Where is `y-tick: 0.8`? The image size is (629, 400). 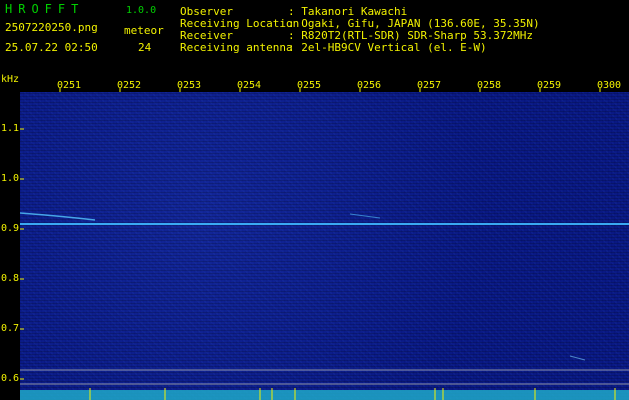
y-tick: 0.8 is located at coordinates (10, 278).